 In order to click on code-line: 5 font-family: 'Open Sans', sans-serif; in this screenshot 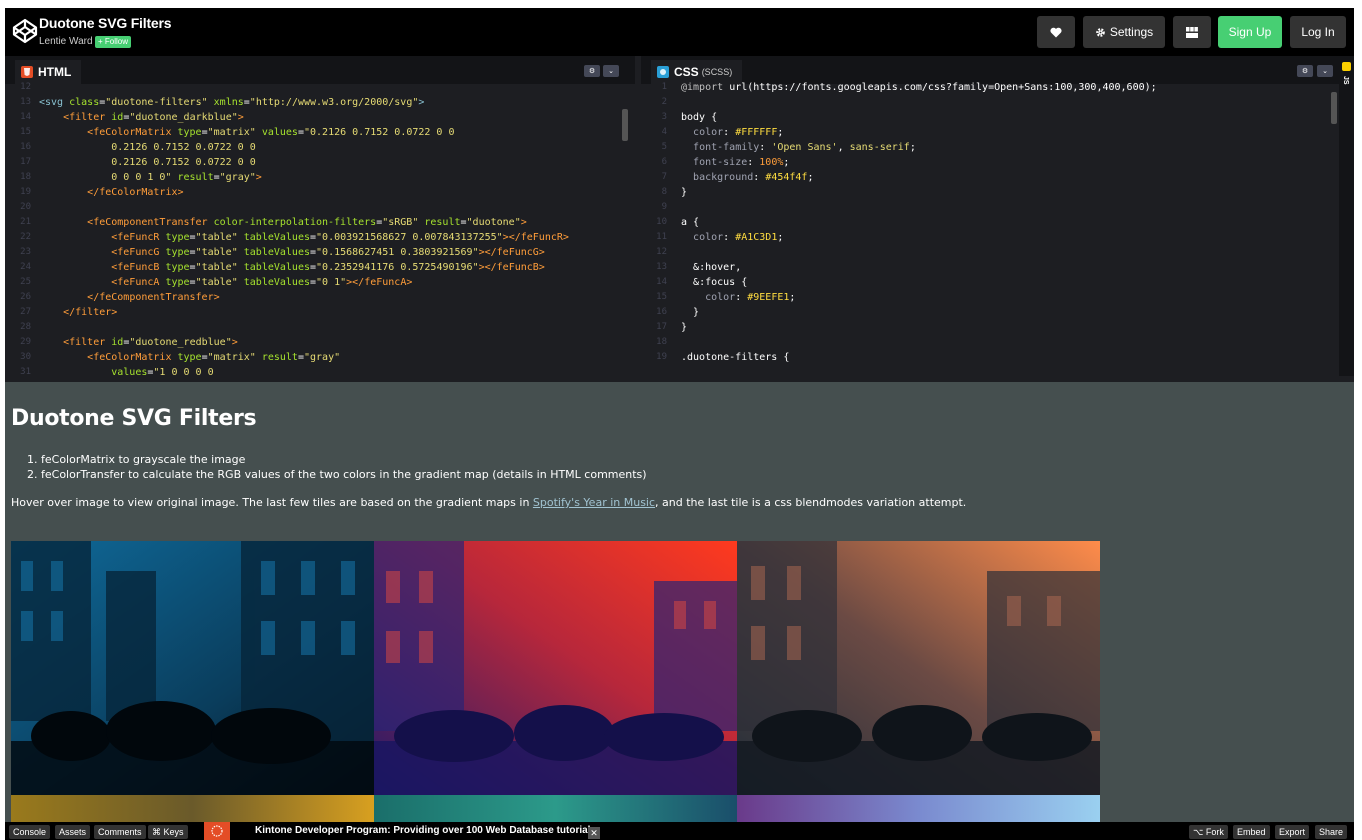, I will do `click(990, 147)`.